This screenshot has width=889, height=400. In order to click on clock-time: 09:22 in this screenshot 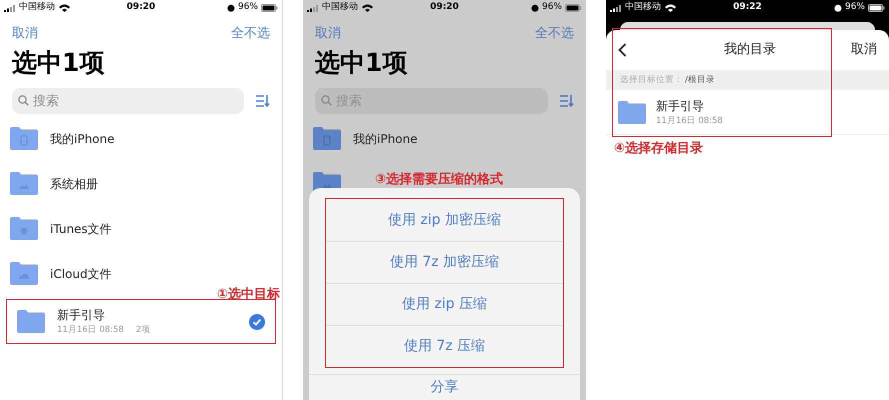, I will do `click(747, 7)`.